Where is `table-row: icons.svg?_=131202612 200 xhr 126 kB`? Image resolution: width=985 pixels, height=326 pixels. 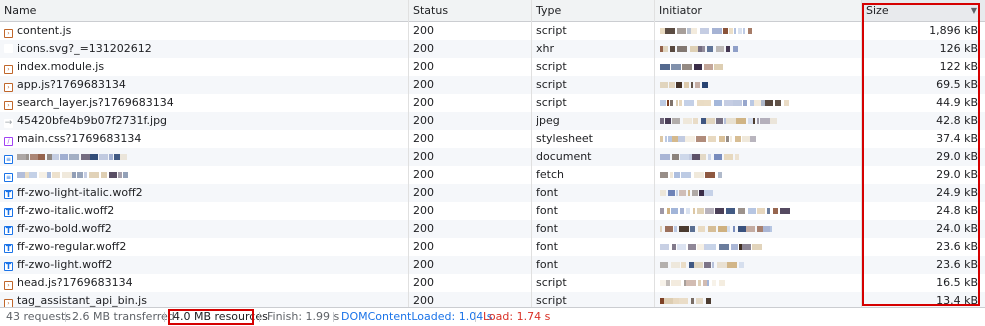
table-row: icons.svg?_=131202612 200 xhr 126 kB is located at coordinates (492, 49).